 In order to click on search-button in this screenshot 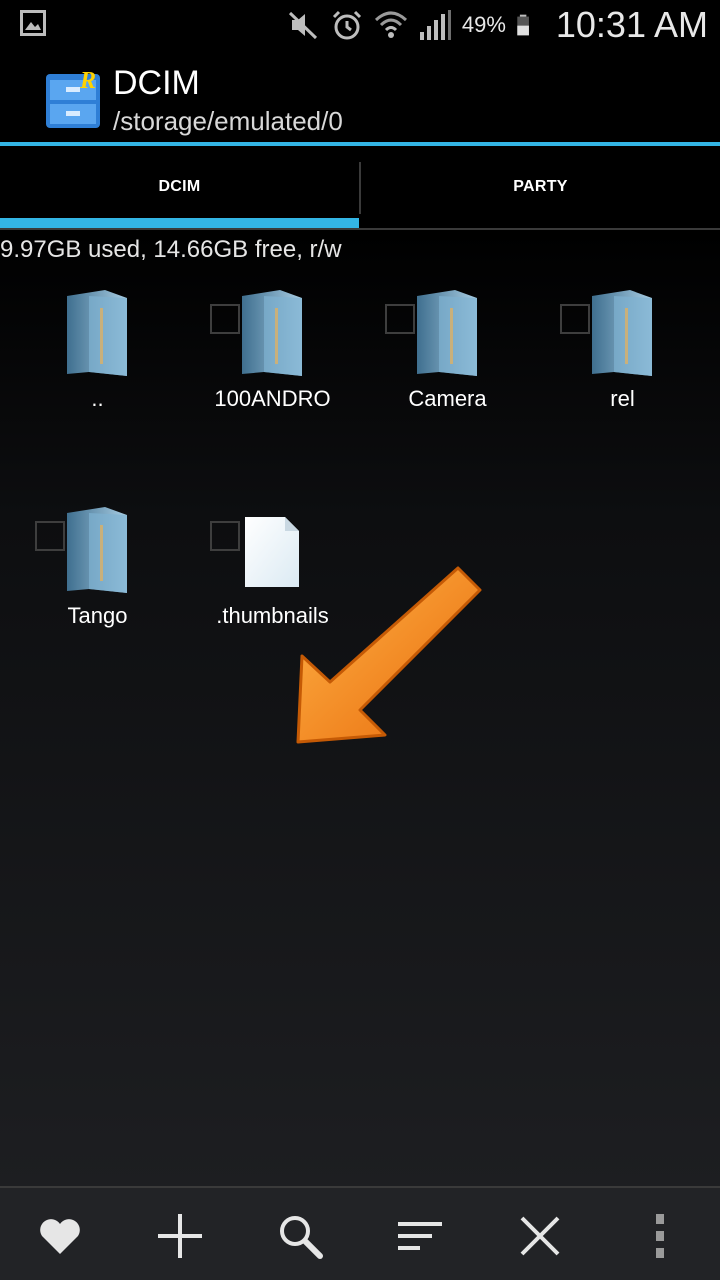, I will do `click(300, 1236)`.